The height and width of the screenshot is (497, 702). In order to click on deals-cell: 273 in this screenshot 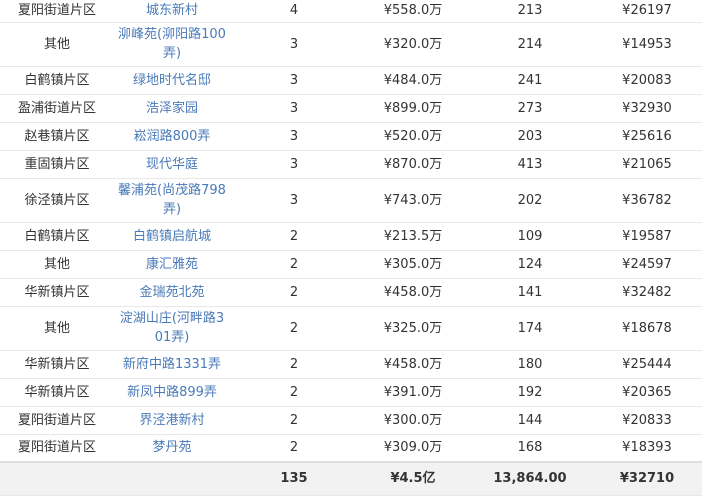, I will do `click(530, 108)`.